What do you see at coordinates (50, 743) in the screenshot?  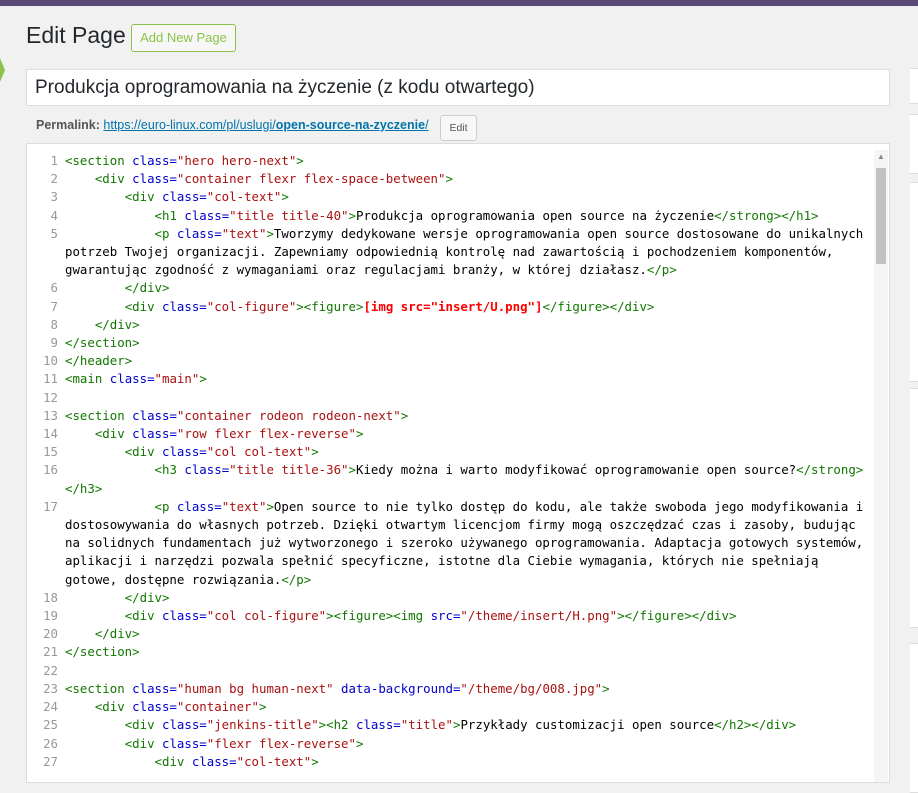 I see `line-number: 26` at bounding box center [50, 743].